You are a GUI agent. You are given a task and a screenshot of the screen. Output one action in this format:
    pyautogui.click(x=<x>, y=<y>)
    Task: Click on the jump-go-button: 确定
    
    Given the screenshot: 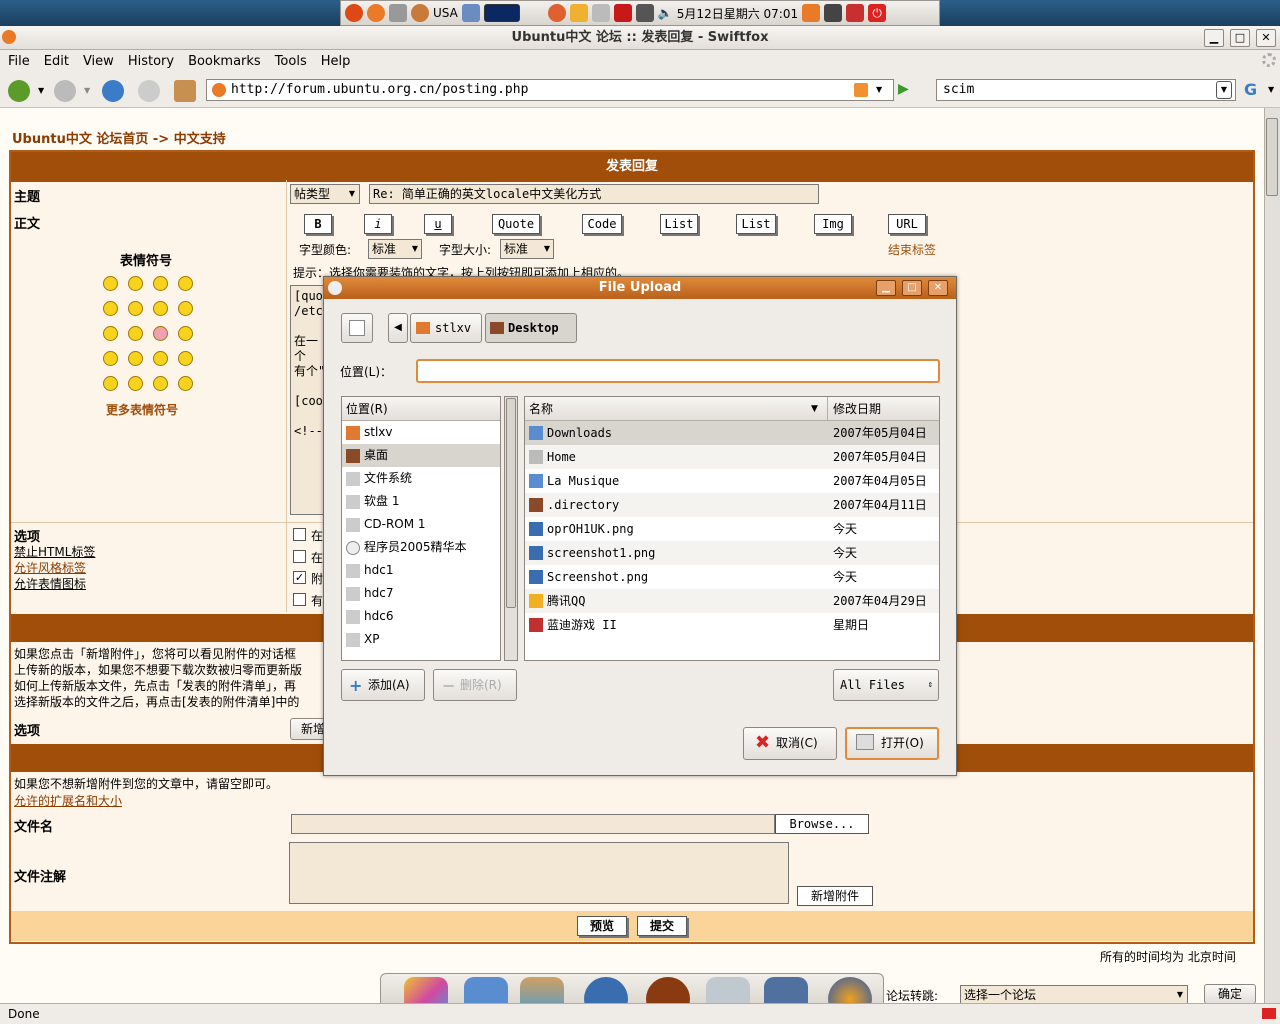 What is the action you would take?
    pyautogui.click(x=1230, y=994)
    